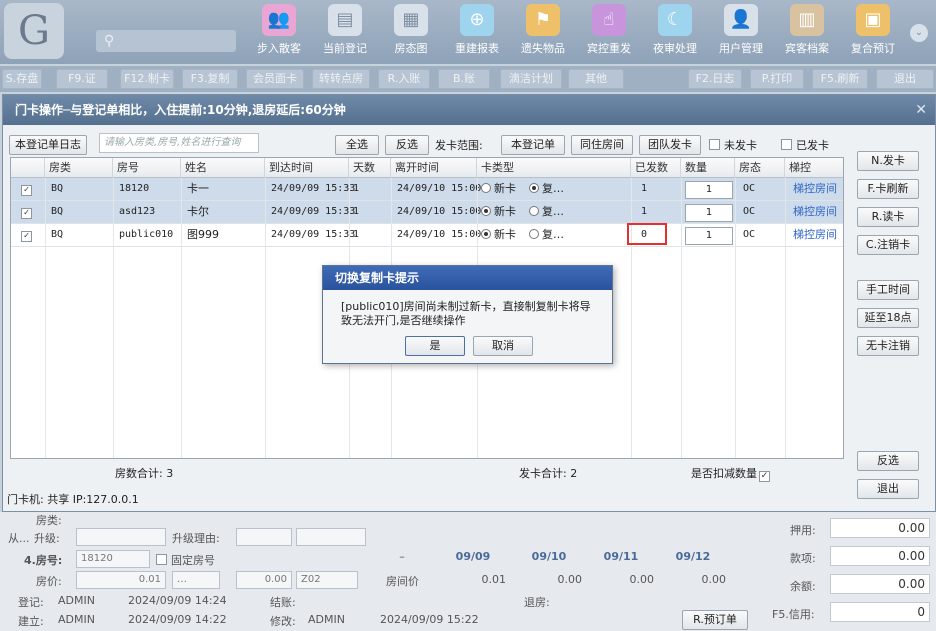  I want to click on cancel-card-button: C.注销卡, so click(888, 245).